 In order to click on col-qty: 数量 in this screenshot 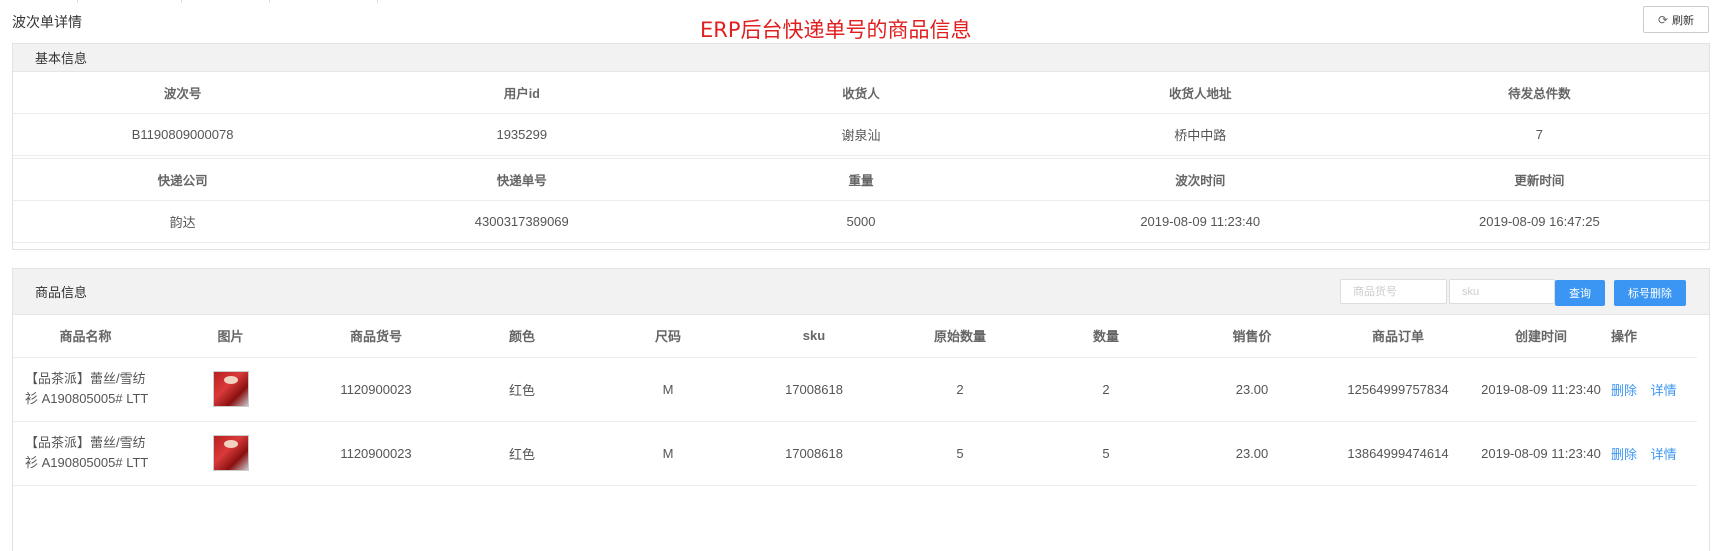, I will do `click(1106, 336)`.